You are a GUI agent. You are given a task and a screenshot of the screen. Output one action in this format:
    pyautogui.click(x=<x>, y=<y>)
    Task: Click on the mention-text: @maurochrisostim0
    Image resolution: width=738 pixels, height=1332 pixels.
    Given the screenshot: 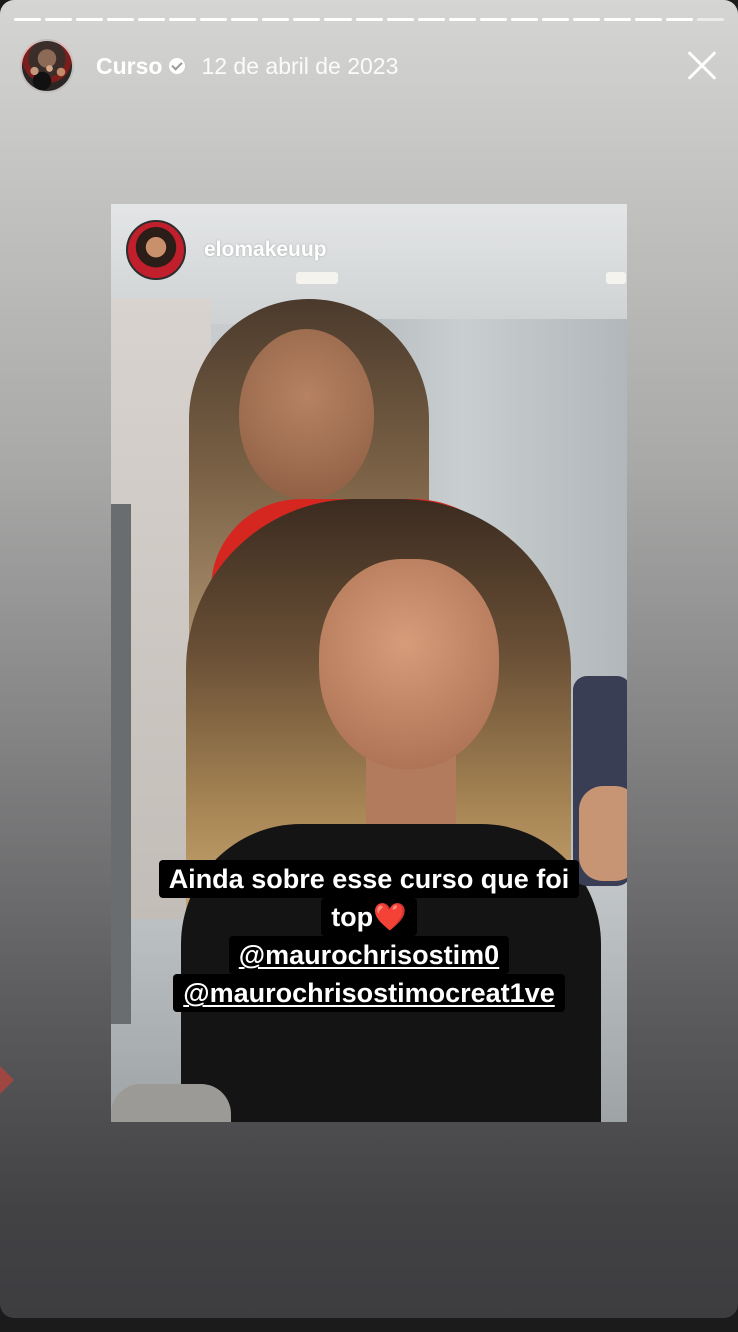 What is the action you would take?
    pyautogui.click(x=369, y=955)
    